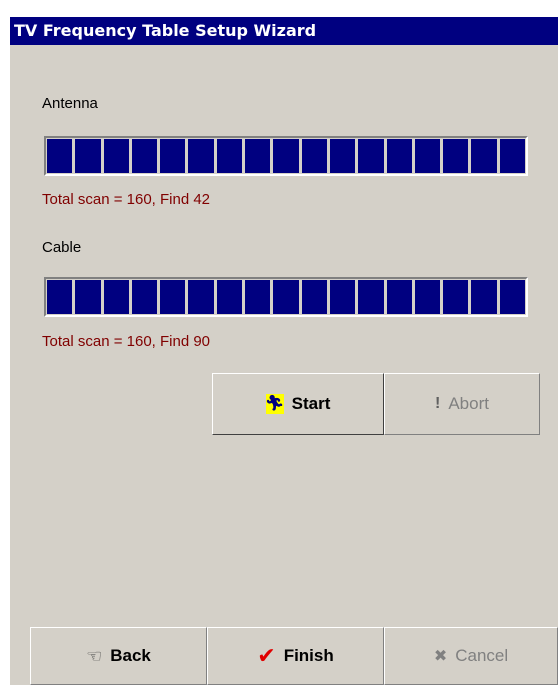 The image size is (558, 685). What do you see at coordinates (126, 341) in the screenshot?
I see `cable-scan-status: Total scan = 160, Find 90` at bounding box center [126, 341].